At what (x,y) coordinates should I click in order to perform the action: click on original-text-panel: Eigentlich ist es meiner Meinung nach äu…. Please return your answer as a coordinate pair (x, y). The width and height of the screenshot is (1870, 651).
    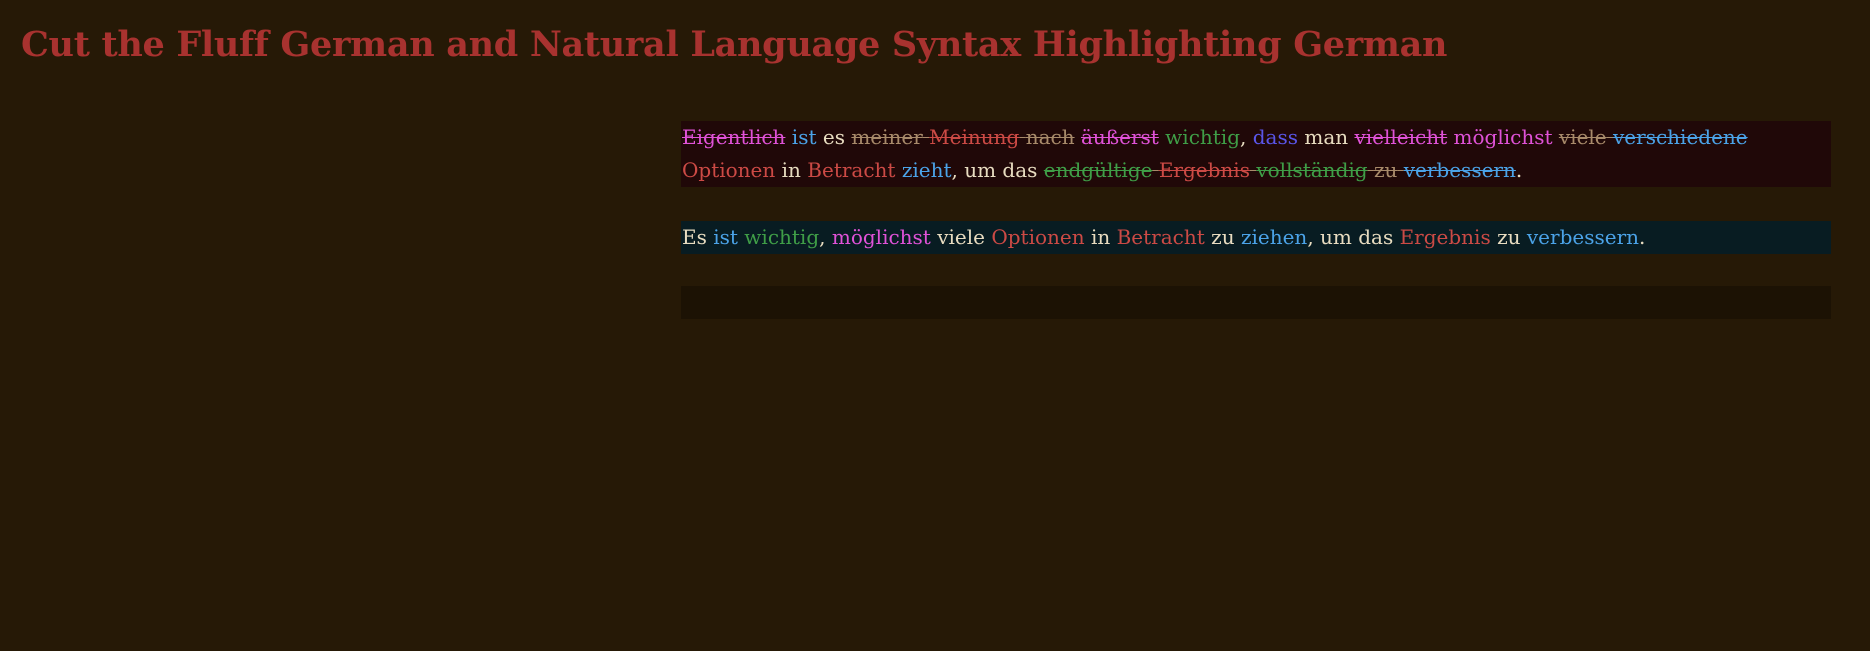
    Looking at the image, I should click on (1256, 154).